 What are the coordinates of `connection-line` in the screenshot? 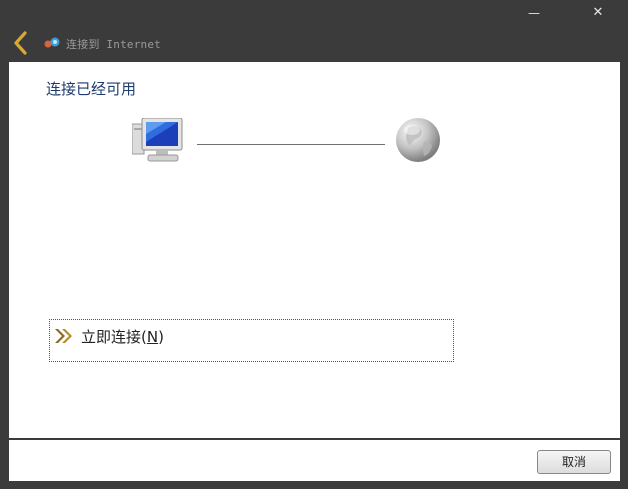 It's located at (291, 144).